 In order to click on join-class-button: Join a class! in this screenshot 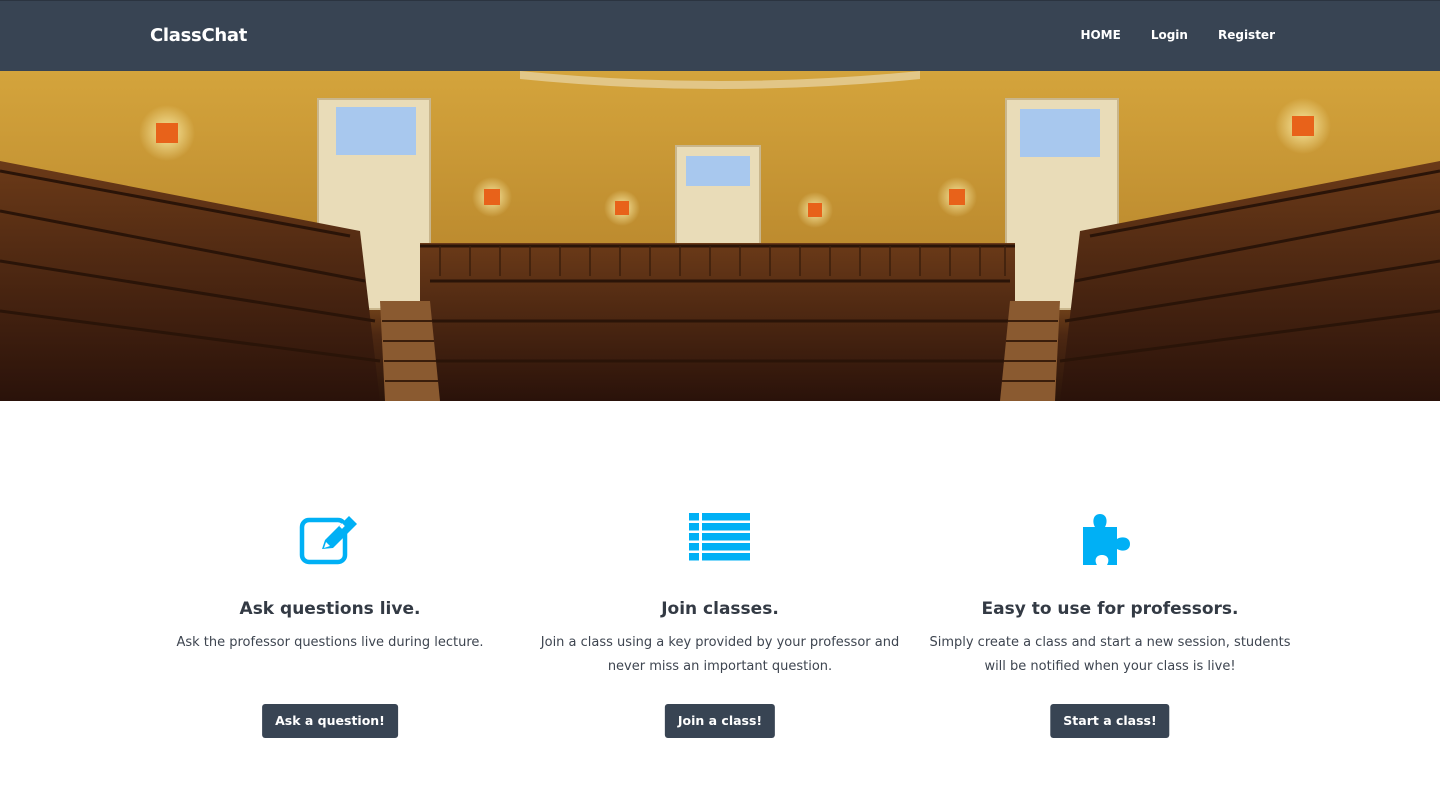, I will do `click(720, 721)`.